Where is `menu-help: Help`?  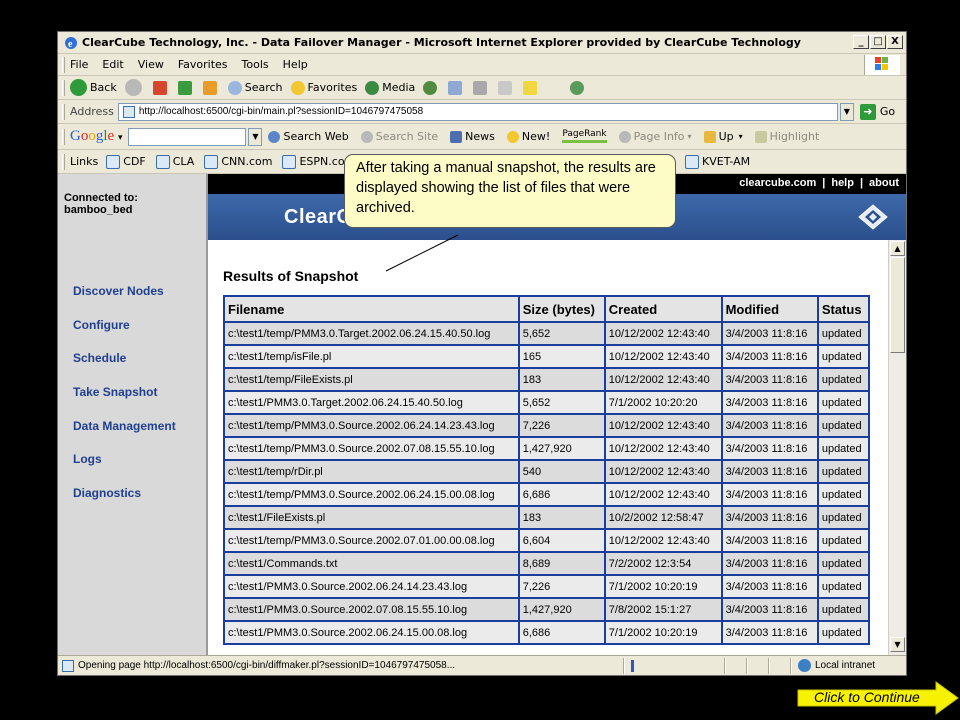 menu-help: Help is located at coordinates (295, 64).